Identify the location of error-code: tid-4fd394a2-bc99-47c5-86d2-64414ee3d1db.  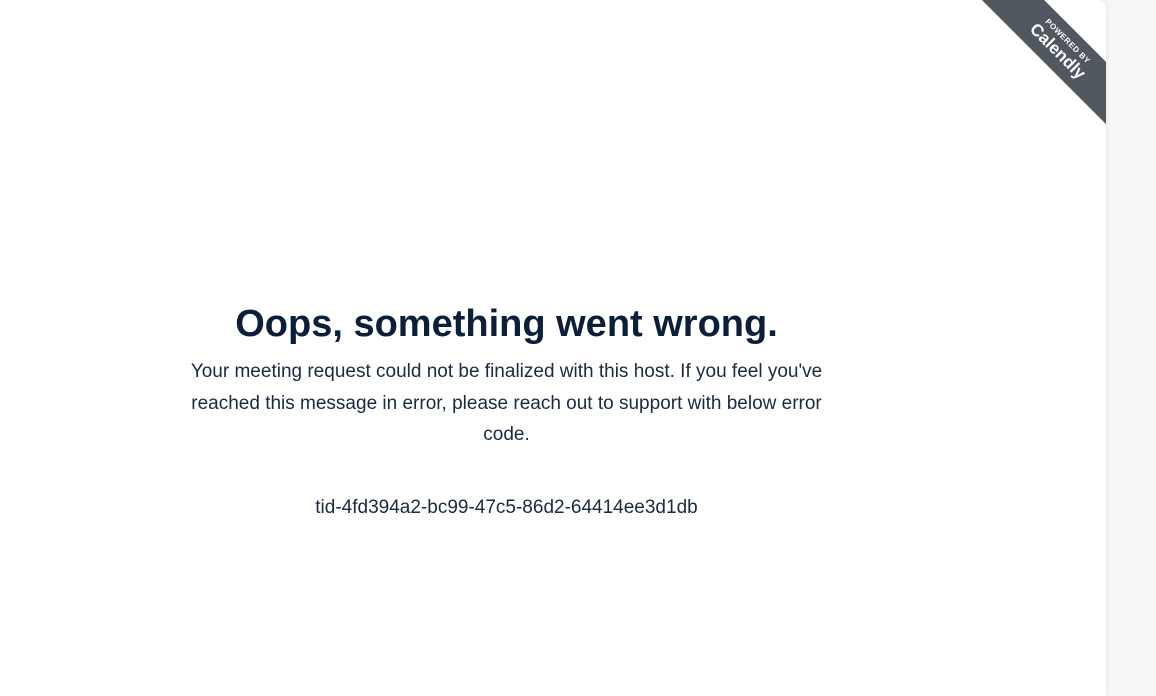
(506, 507).